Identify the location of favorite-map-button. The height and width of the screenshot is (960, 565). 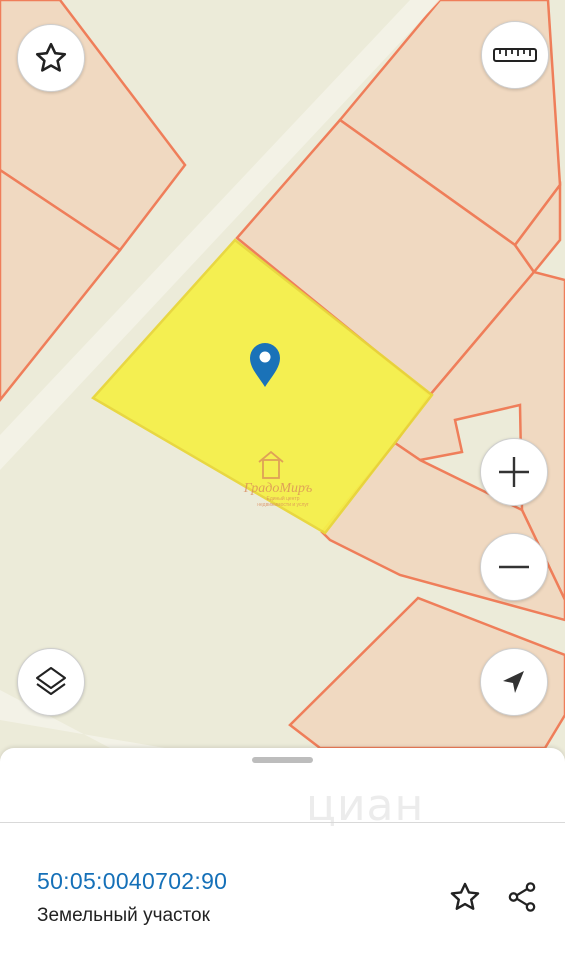
(51, 58).